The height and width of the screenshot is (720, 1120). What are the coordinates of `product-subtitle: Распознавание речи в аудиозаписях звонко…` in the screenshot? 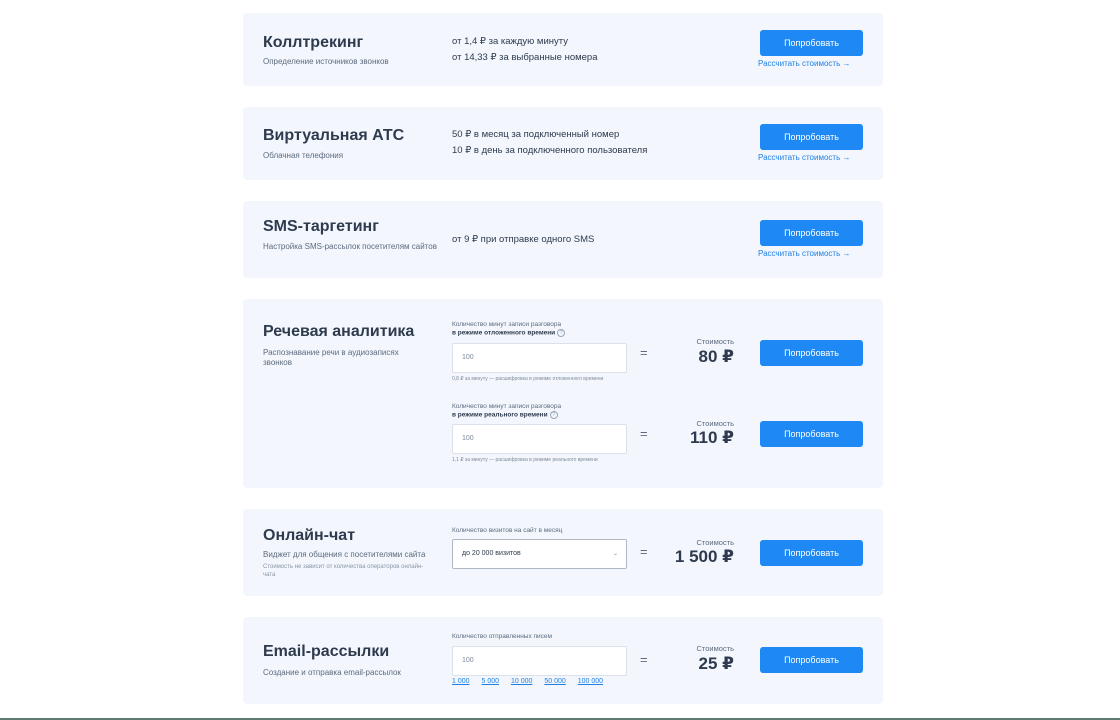 It's located at (331, 357).